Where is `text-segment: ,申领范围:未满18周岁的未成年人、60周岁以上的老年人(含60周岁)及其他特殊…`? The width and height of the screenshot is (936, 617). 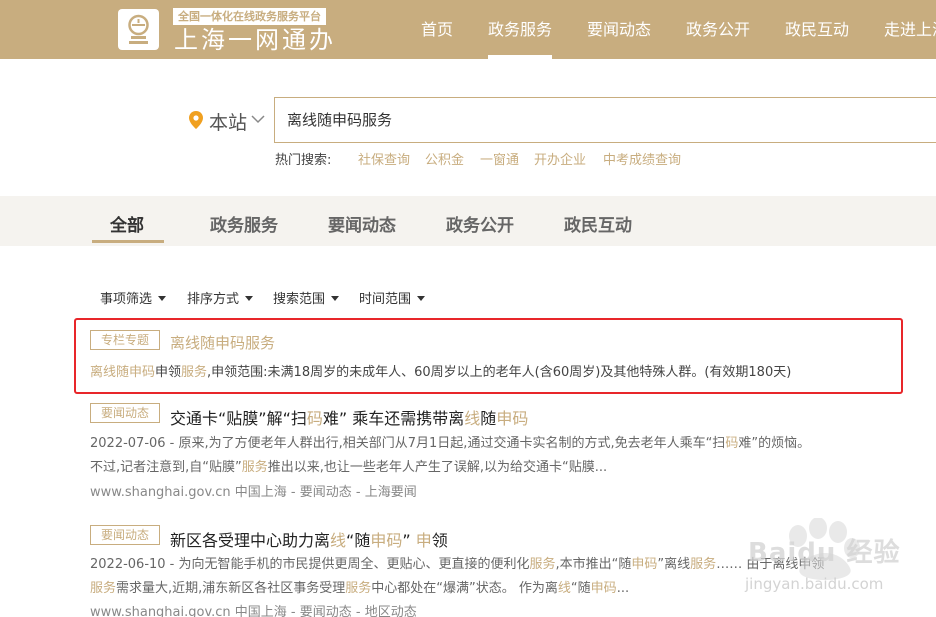 text-segment: ,申领范围:未满18周岁的未成年人、60周岁以上的老年人(含60周岁)及其他特殊… is located at coordinates (499, 372).